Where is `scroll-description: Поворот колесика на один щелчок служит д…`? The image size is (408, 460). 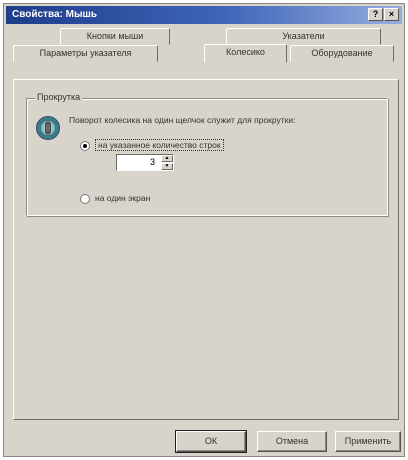
scroll-description: Поворот колесика на один щелчок служит д… is located at coordinates (182, 120).